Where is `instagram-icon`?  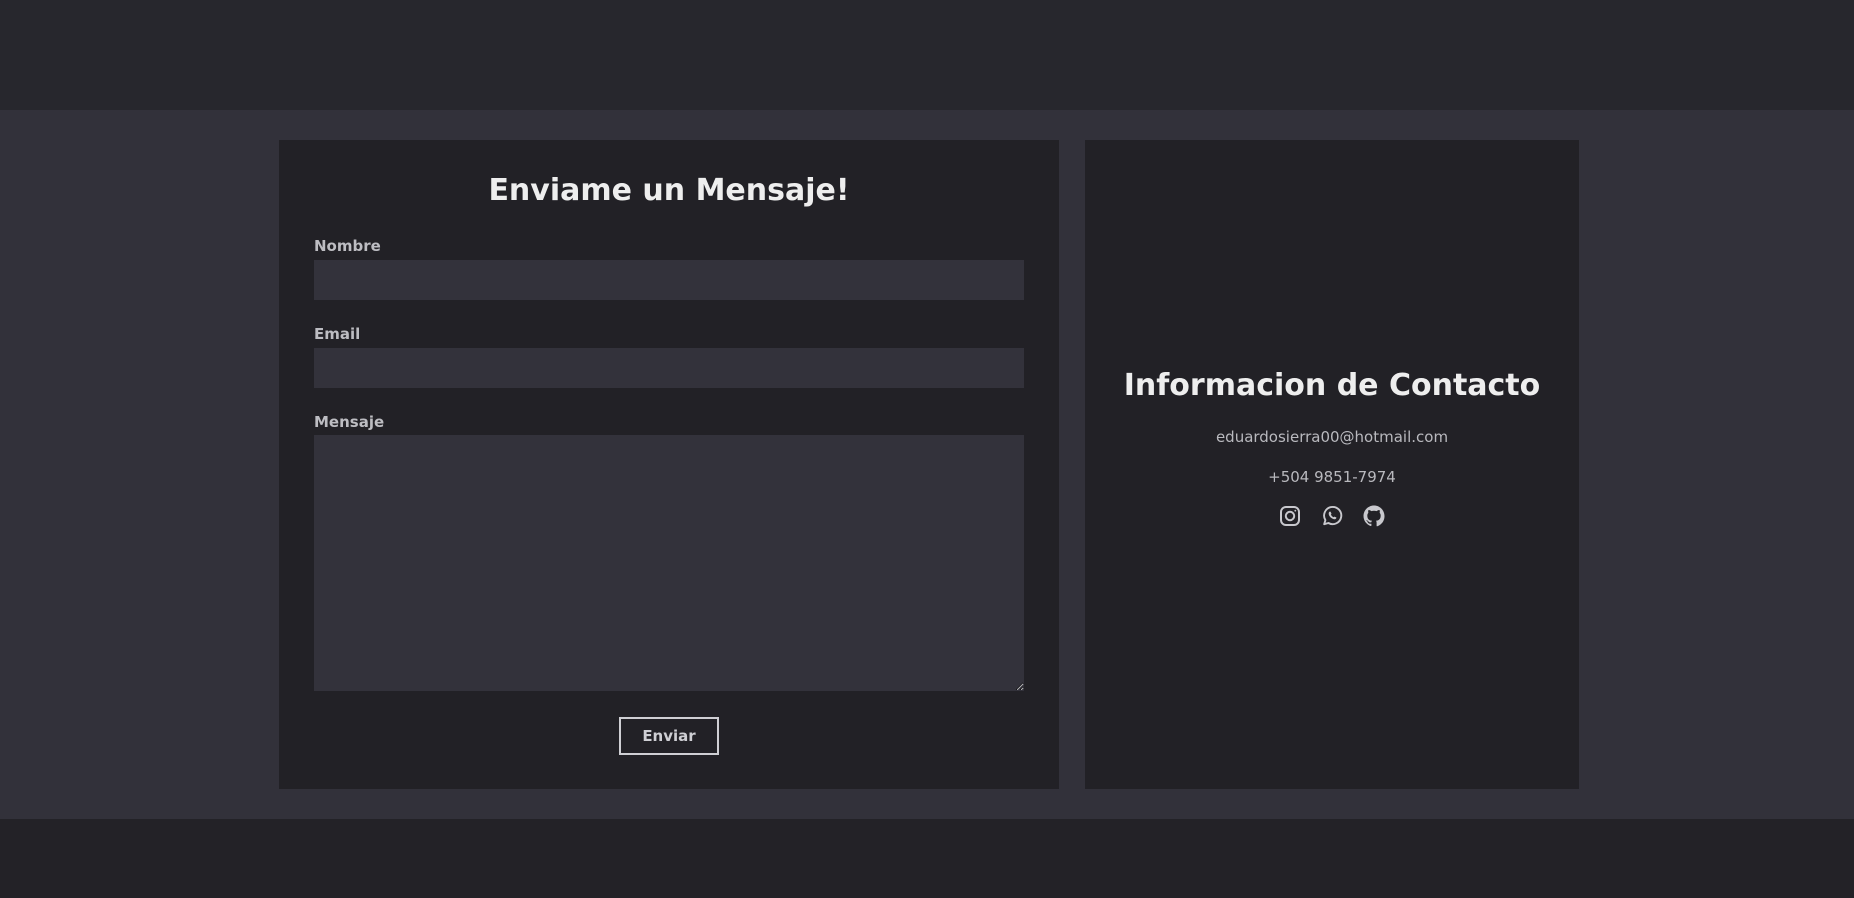
instagram-icon is located at coordinates (1290, 516).